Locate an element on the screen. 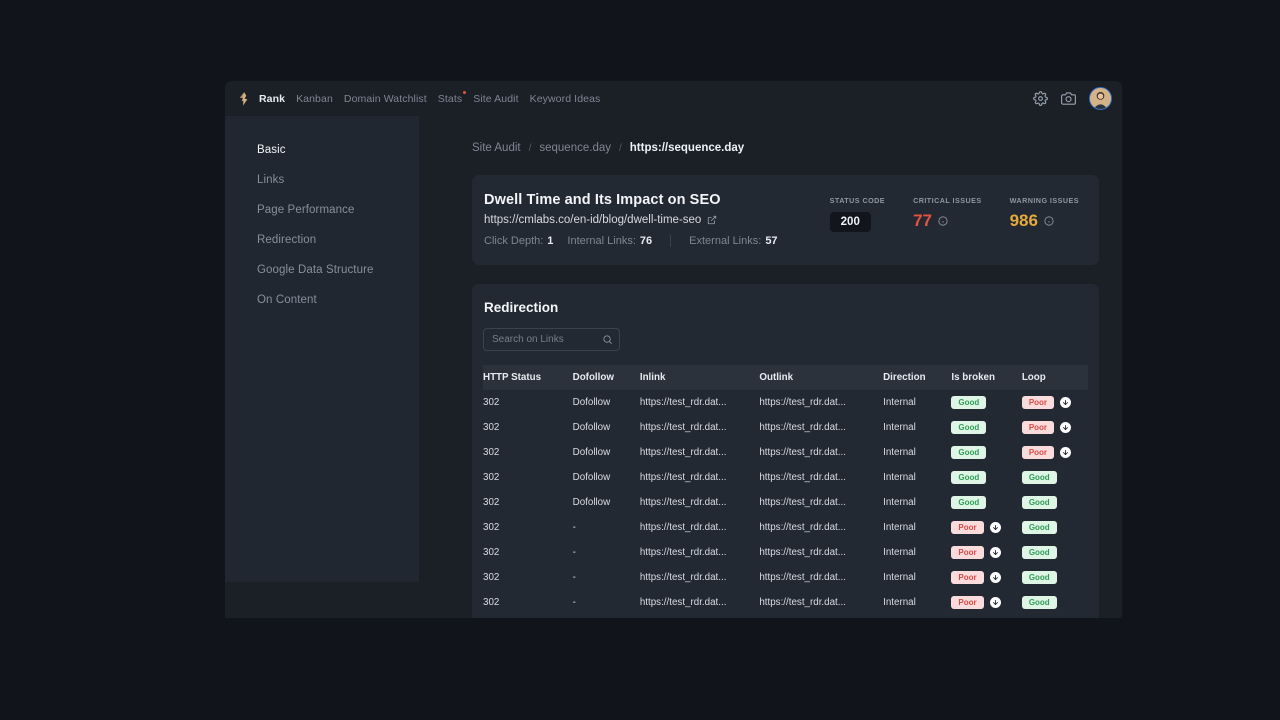  breadcrumb-item-site-audit: Site Audit is located at coordinates (496, 148).